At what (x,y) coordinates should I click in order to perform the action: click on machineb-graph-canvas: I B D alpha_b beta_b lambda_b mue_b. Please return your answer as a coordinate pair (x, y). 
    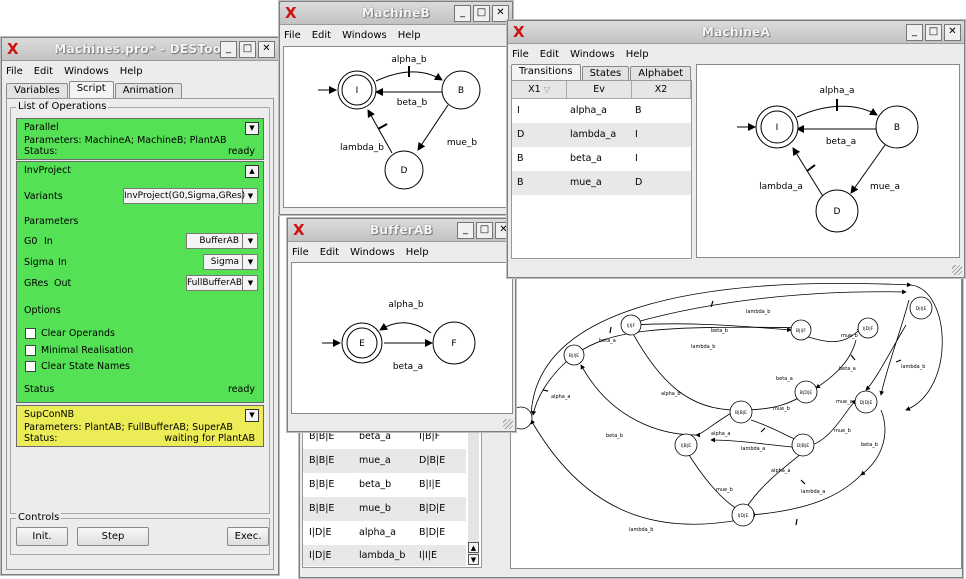
    Looking at the image, I should click on (397, 127).